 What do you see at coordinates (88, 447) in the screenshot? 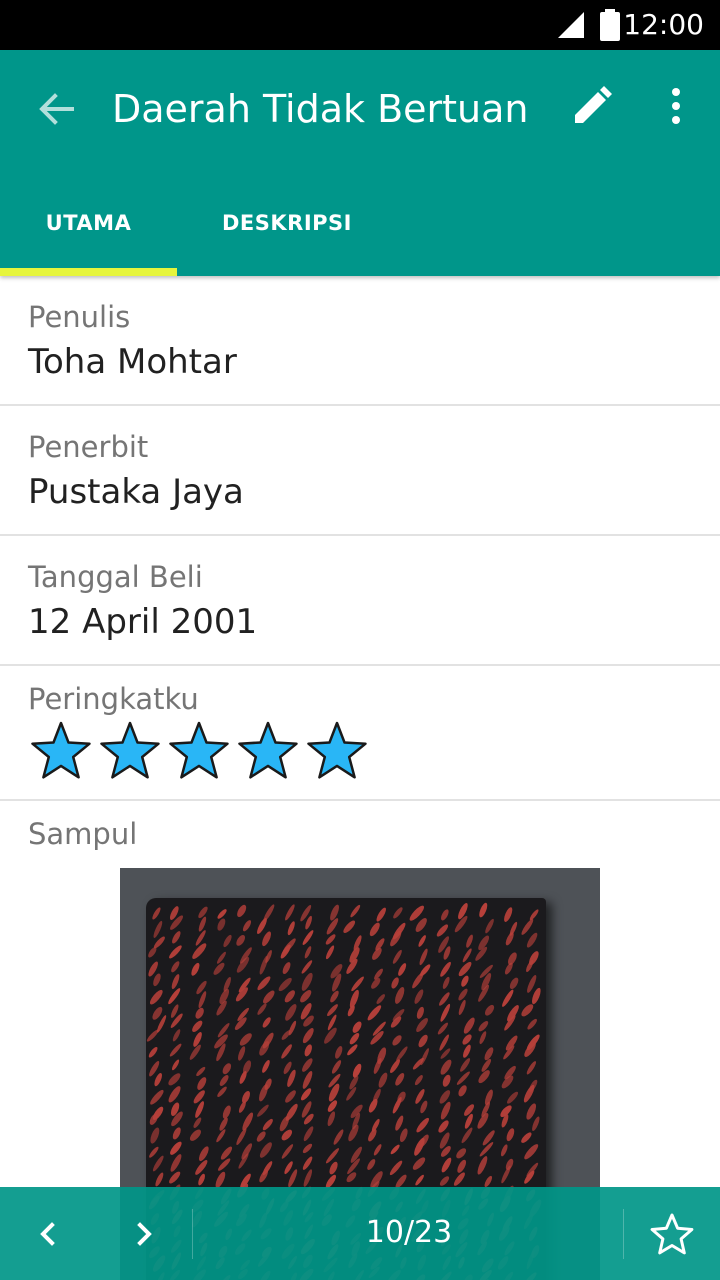
I see `penerbit-label: Penerbit` at bounding box center [88, 447].